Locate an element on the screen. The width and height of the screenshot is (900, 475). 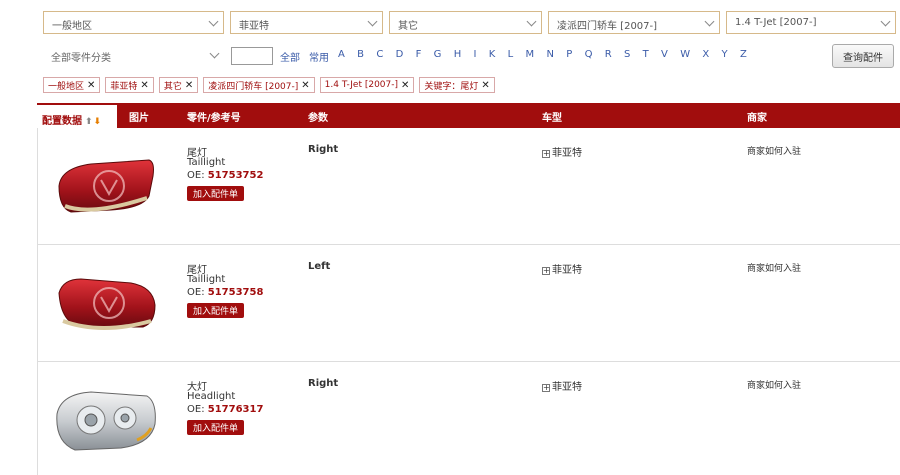
headlight-image is located at coordinates (106, 419).